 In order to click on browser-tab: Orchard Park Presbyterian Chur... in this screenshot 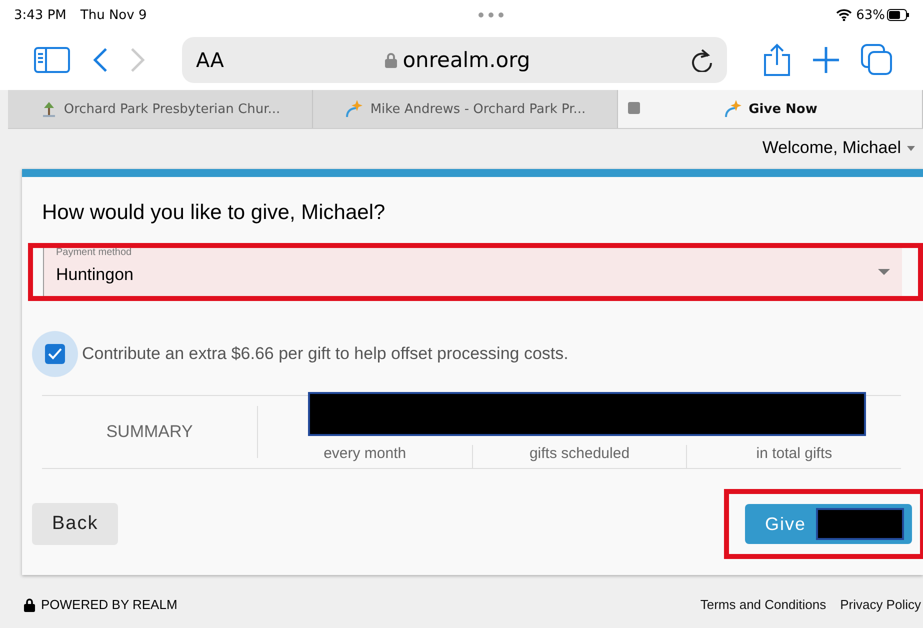, I will do `click(160, 109)`.